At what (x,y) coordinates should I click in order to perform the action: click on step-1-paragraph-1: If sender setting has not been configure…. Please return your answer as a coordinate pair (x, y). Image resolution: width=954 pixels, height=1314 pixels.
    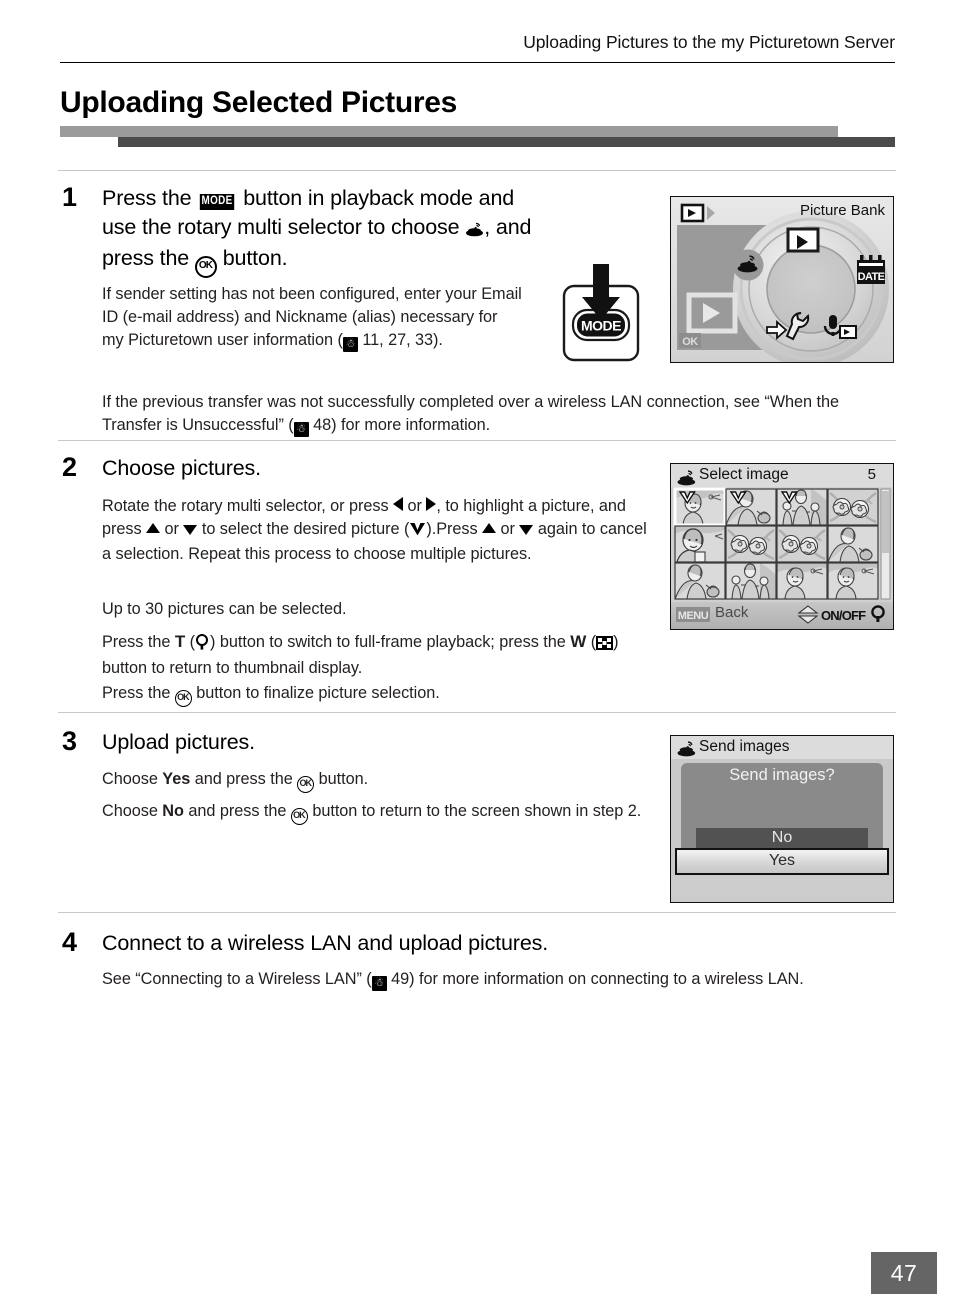
    Looking at the image, I should click on (312, 318).